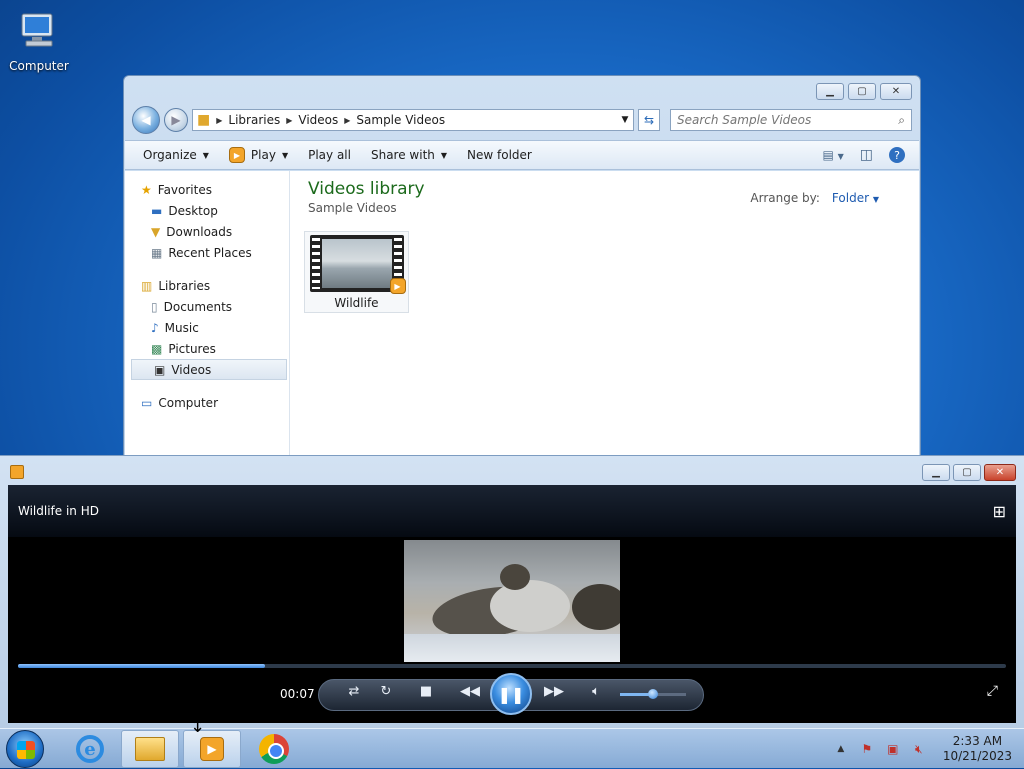 Image resolution: width=1024 pixels, height=769 pixels. I want to click on player-header: Wildlife in HD ⊞, so click(512, 511).